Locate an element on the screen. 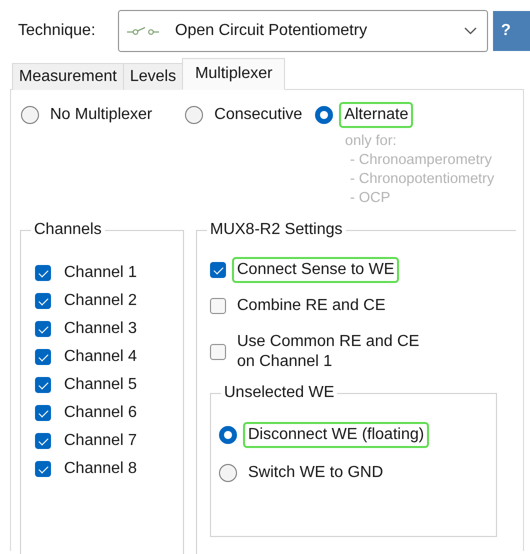 This screenshot has height=554, width=530. technique-dropdown: Open Circuit Potentiometry is located at coordinates (303, 31).